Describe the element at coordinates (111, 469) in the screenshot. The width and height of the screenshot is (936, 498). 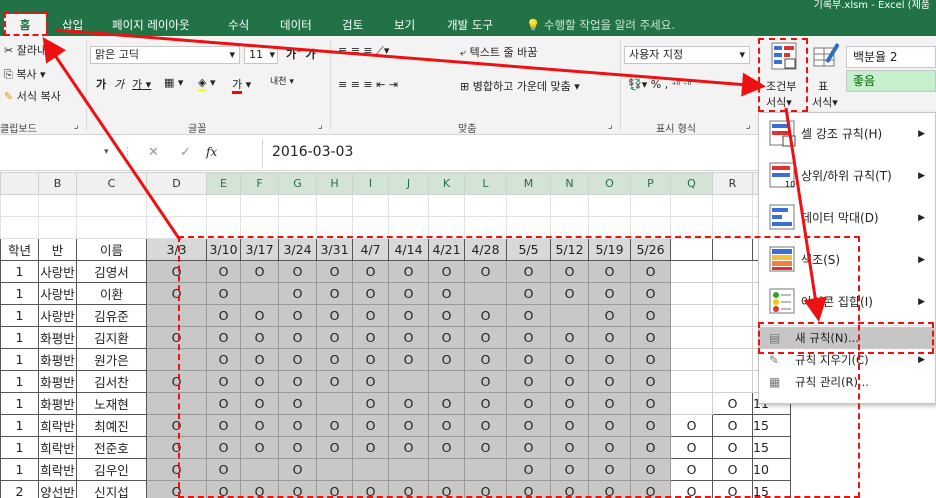
I see `table-cell: 김우인` at that location.